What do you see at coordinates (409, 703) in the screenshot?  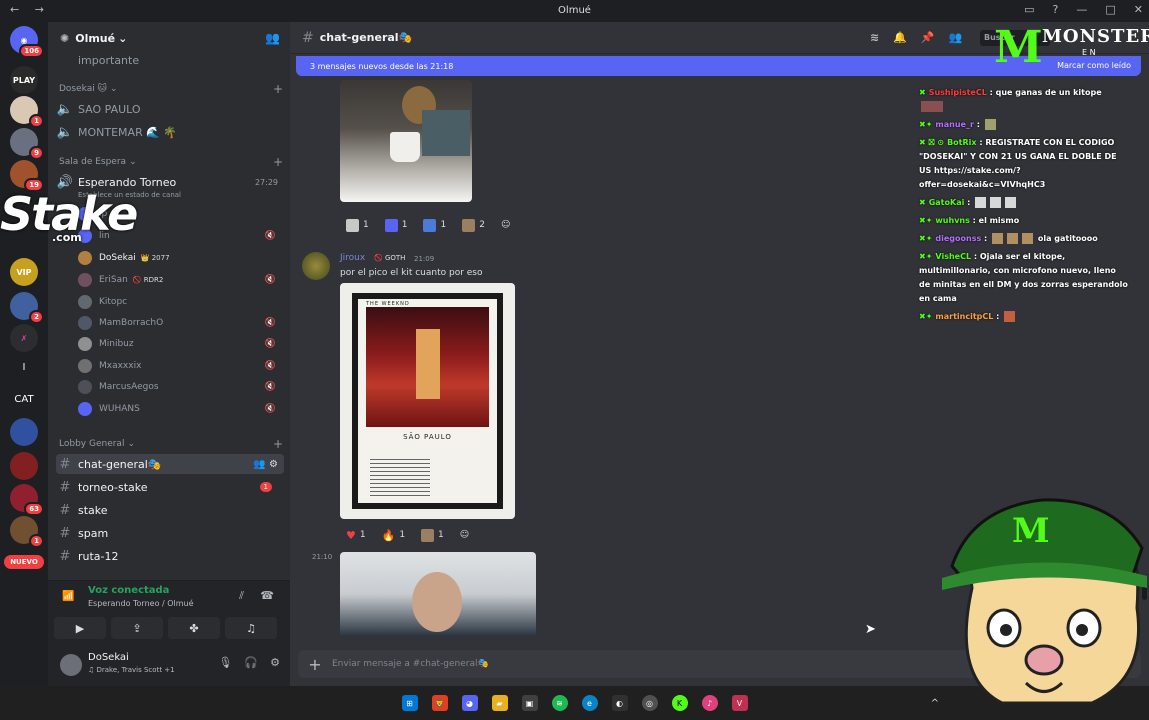 I see `start-icon: ⊞` at bounding box center [409, 703].